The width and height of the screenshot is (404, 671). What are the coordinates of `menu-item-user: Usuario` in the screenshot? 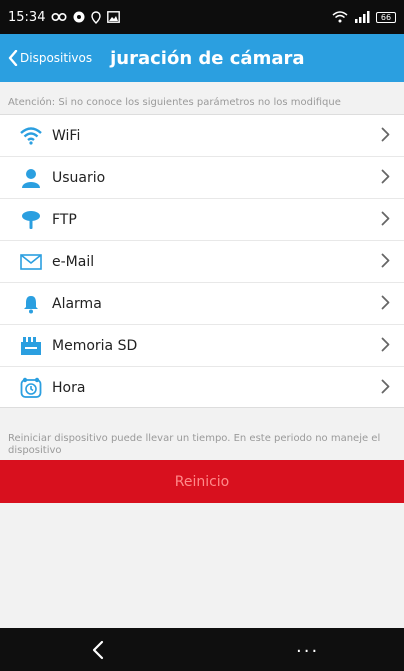 It's located at (202, 178).